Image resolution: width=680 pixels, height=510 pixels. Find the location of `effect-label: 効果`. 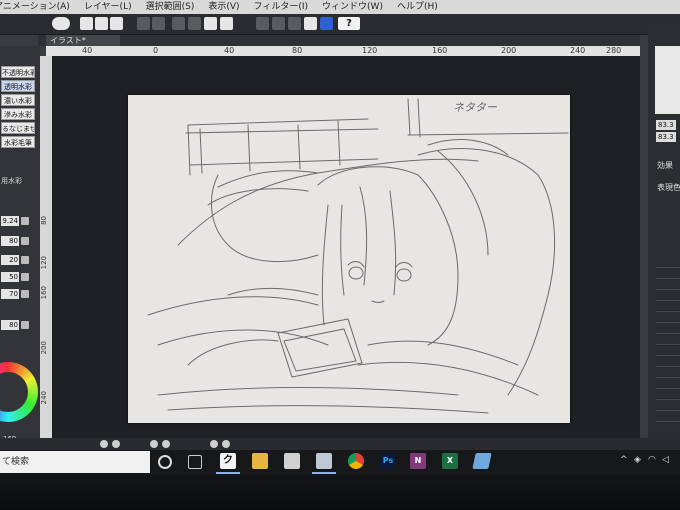

effect-label: 効果 is located at coordinates (665, 165).